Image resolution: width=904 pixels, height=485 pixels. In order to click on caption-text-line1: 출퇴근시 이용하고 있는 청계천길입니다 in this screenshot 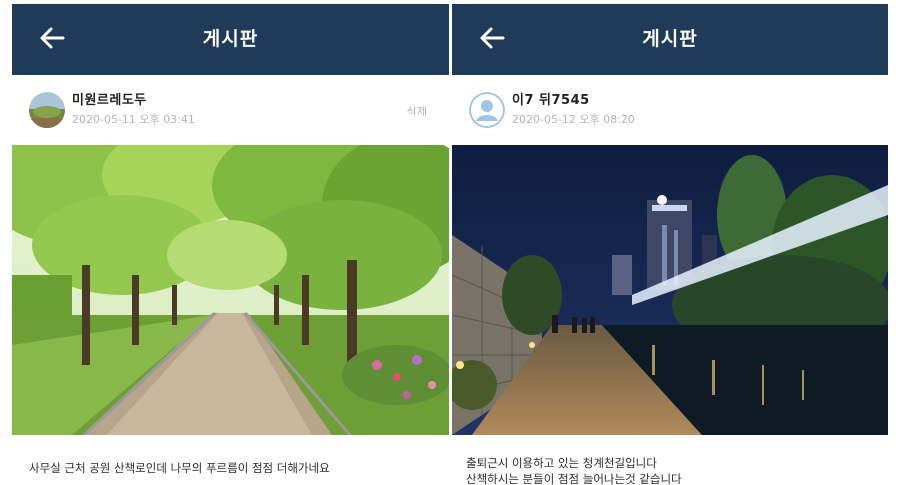, I will do `click(561, 463)`.